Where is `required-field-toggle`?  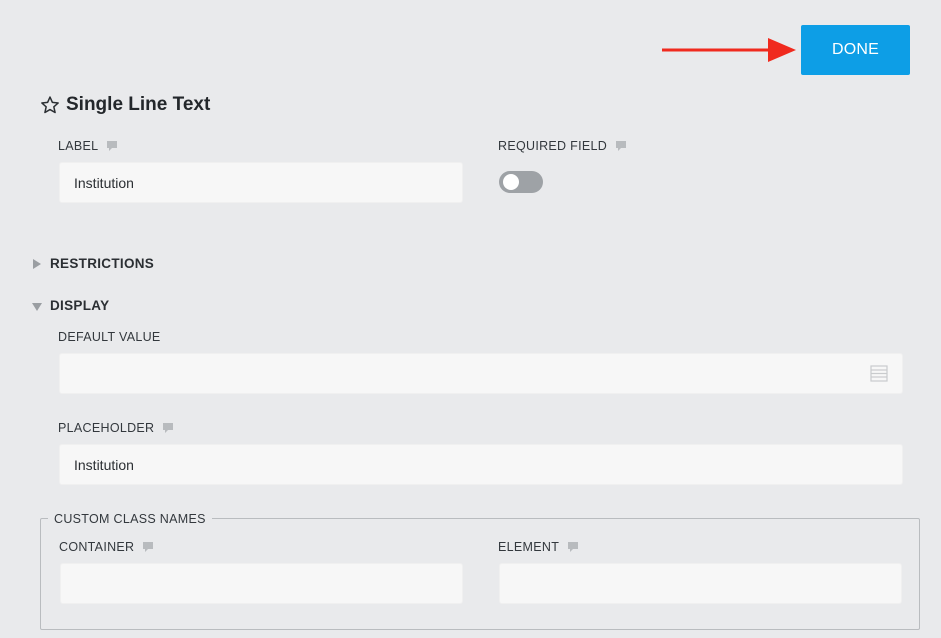
required-field-toggle is located at coordinates (521, 182).